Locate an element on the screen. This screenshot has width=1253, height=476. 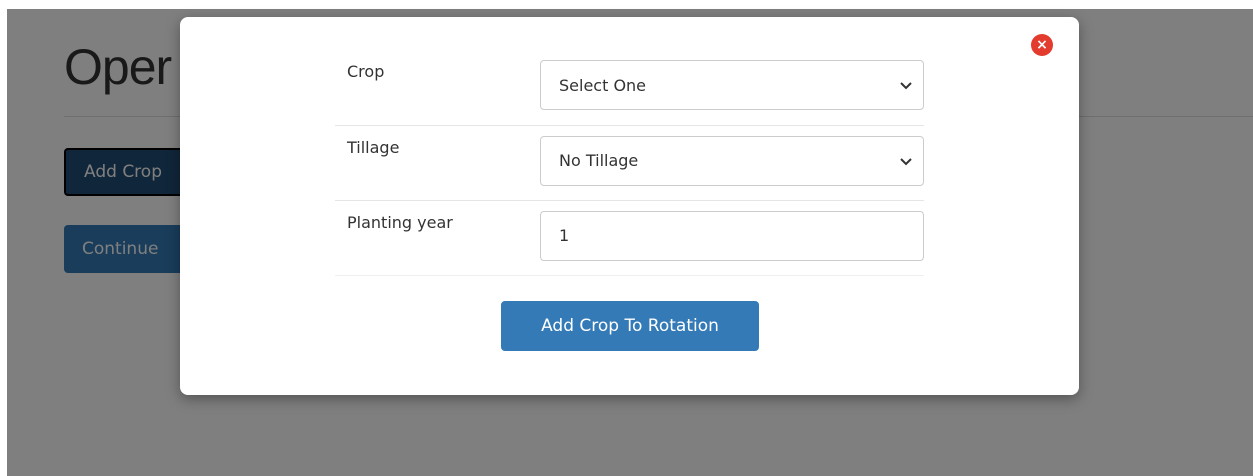
left-edge is located at coordinates (3, 238).